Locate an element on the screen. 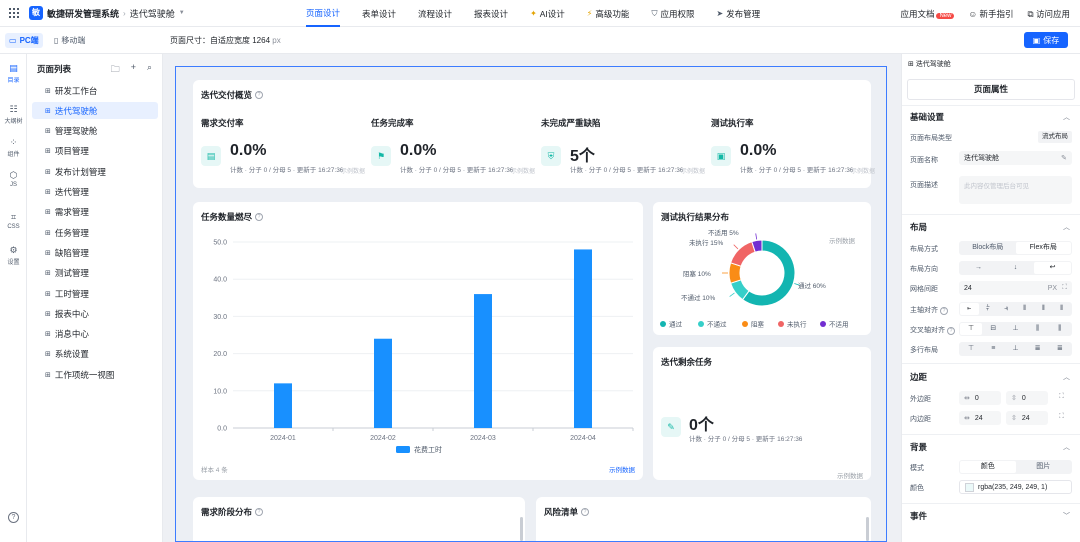  legend-label: 不通过 is located at coordinates (717, 324).